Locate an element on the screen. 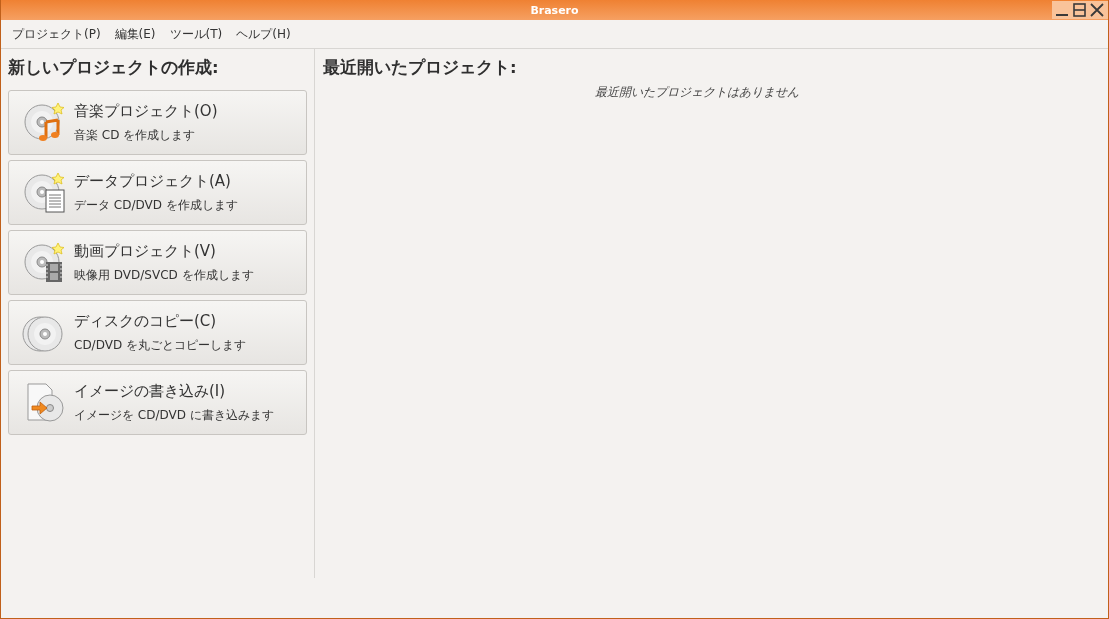 This screenshot has width=1109, height=619. empty-message: 最近開いたプロジェクトはありません is located at coordinates (696, 92).